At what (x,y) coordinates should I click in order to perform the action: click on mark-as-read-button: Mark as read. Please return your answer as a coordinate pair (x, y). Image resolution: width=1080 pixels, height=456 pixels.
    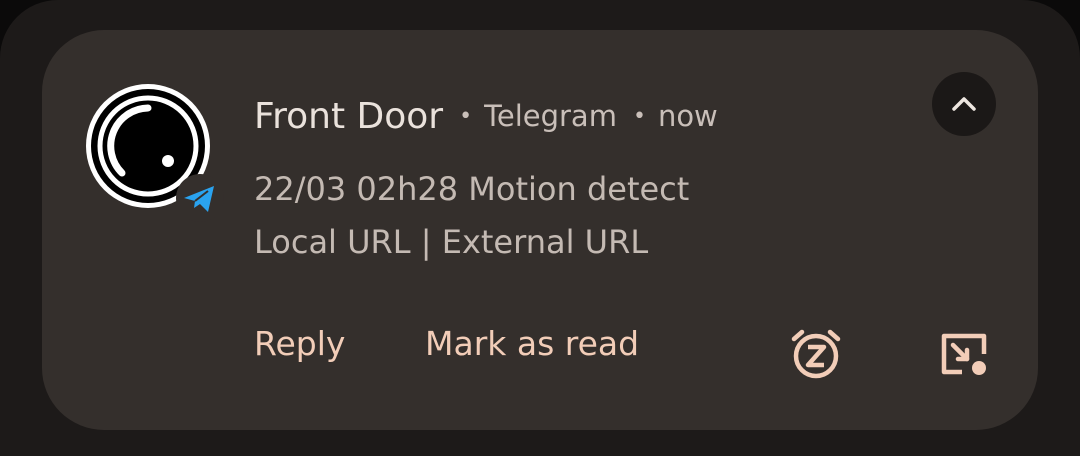
    Looking at the image, I should click on (532, 343).